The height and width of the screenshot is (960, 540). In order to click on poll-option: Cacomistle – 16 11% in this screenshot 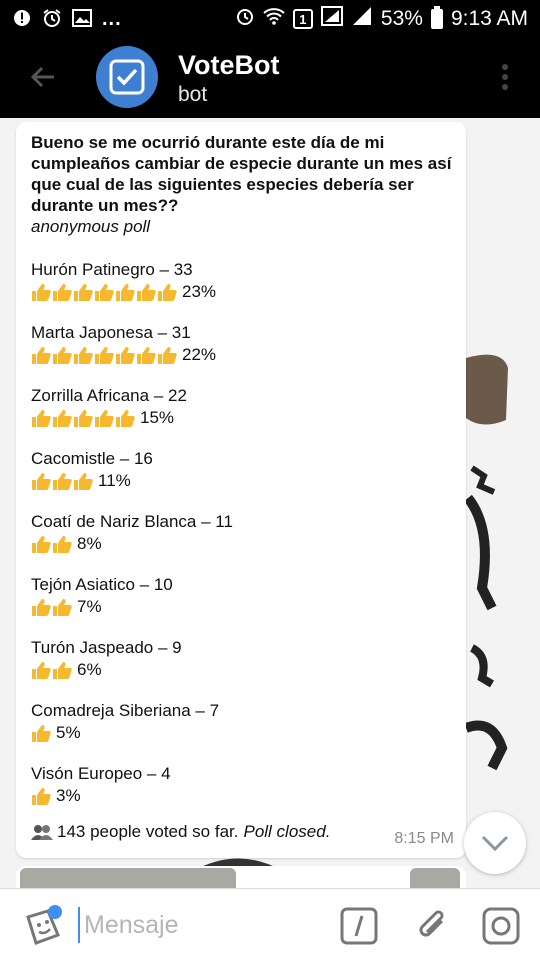, I will do `click(241, 479)`.